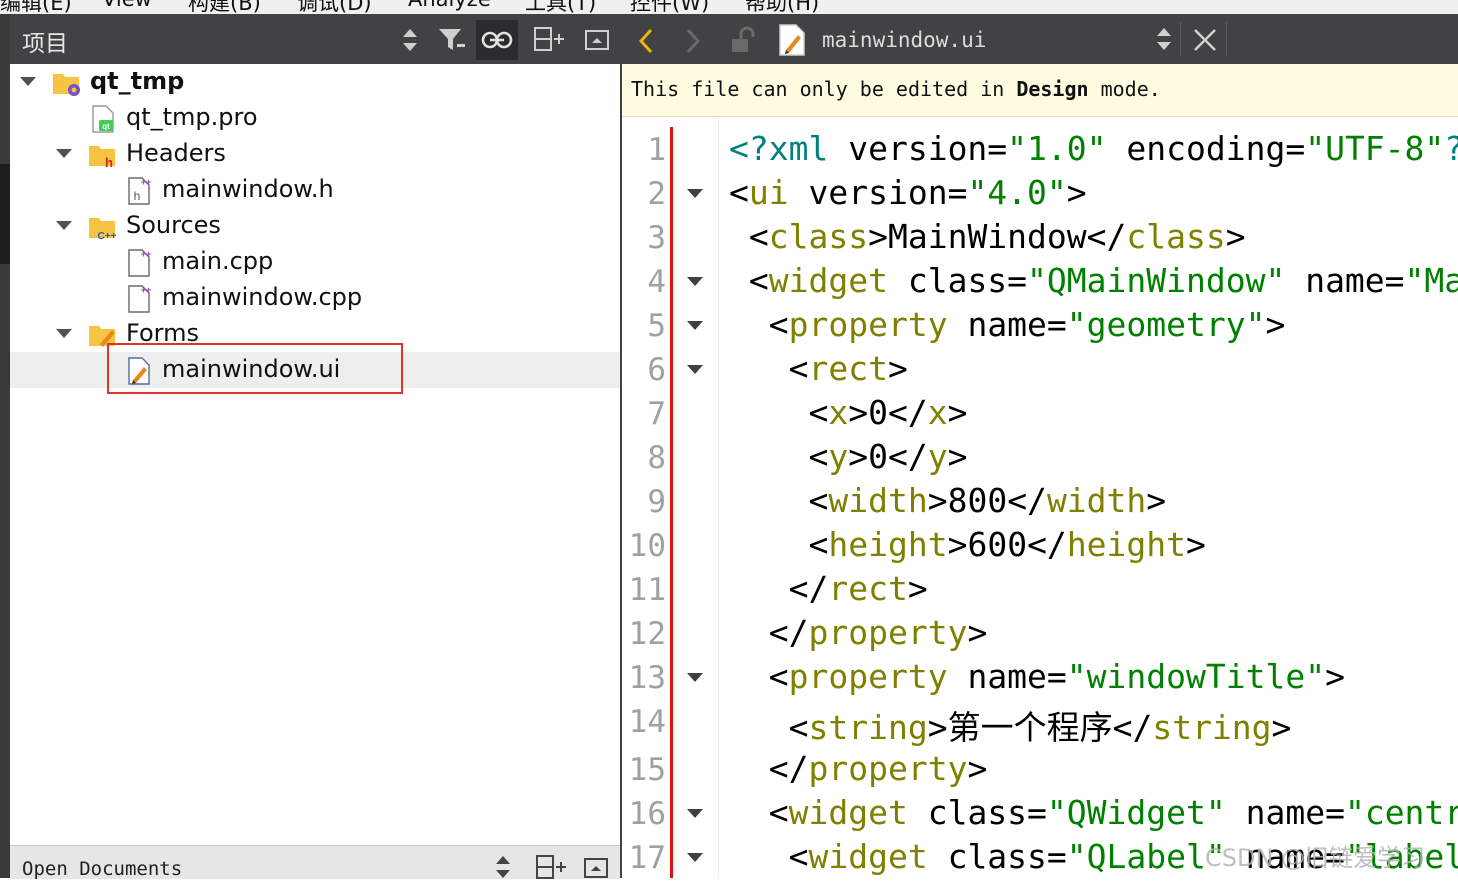 This screenshot has width=1458, height=886. I want to click on code-token: "geometry", so click(1166, 324).